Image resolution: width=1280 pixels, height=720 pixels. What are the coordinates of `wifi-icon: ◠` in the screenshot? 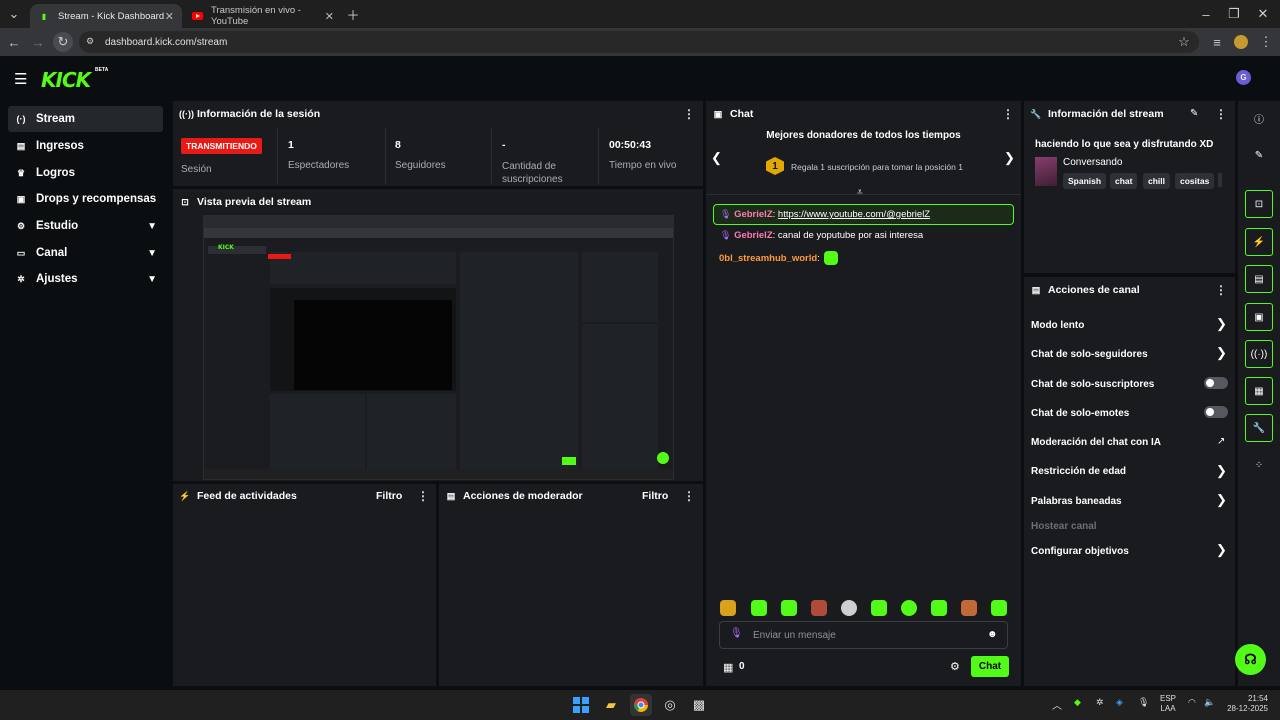 It's located at (1192, 702).